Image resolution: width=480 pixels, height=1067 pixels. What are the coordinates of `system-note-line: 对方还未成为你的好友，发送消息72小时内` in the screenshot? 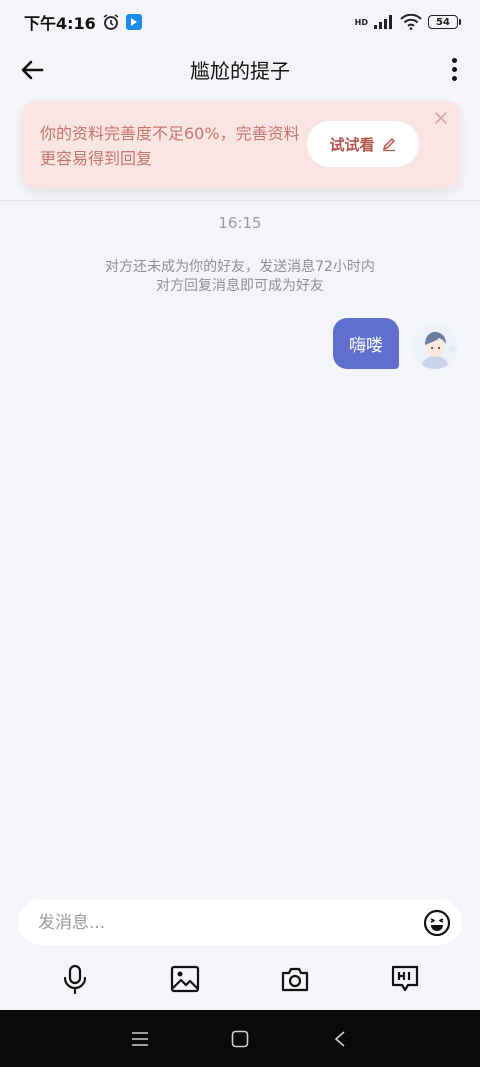 It's located at (240, 267).